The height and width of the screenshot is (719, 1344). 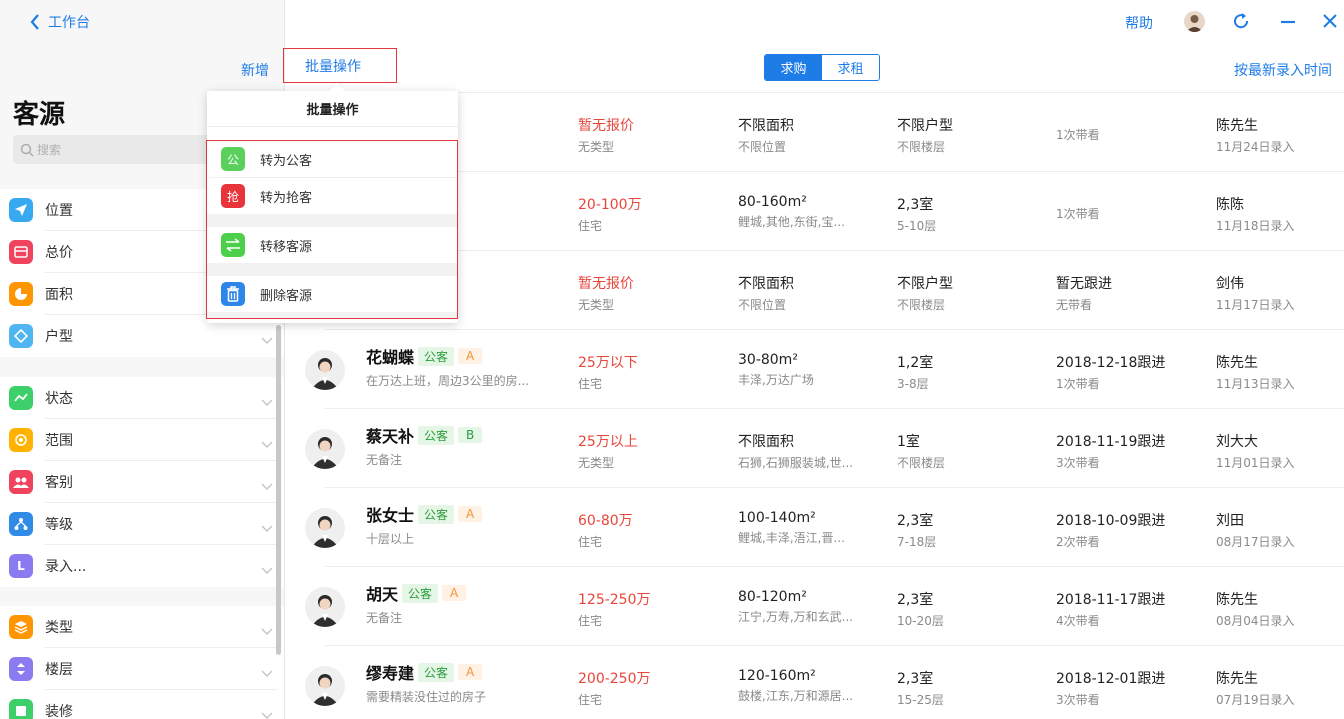 What do you see at coordinates (142, 627) in the screenshot?
I see `filter-item: 类型` at bounding box center [142, 627].